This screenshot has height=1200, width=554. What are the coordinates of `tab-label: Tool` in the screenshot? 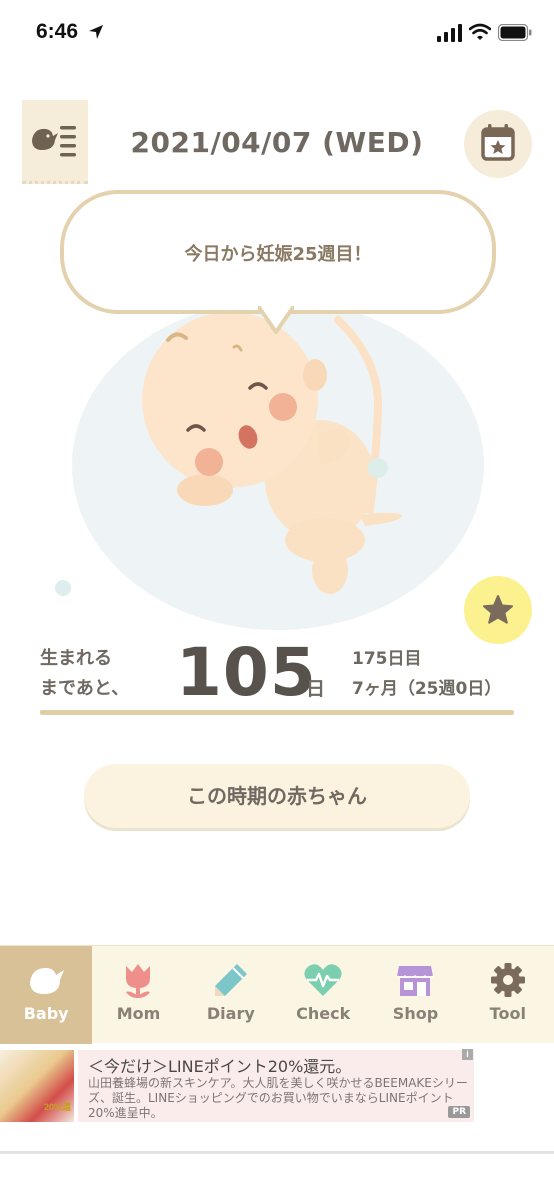 It's located at (507, 1013).